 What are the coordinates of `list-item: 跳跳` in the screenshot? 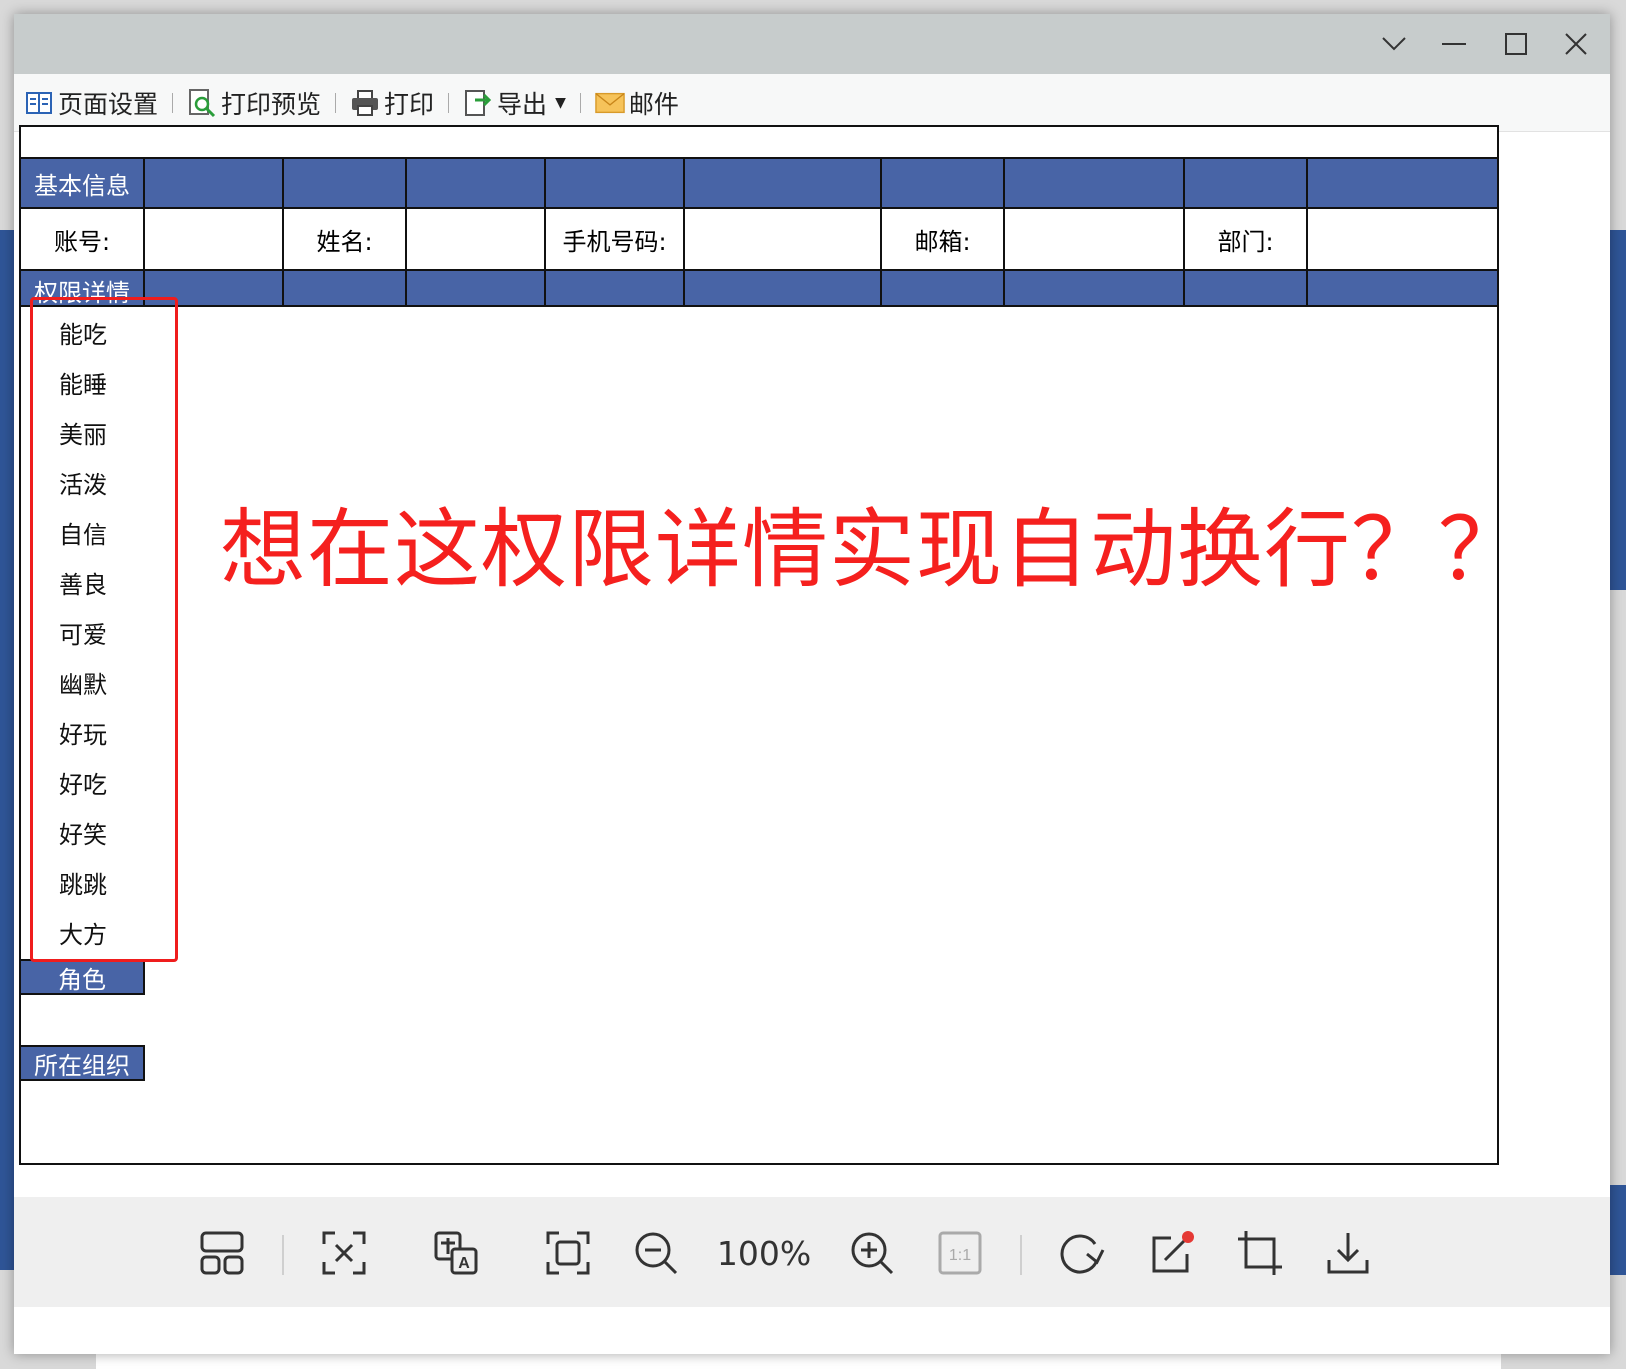 It's located at (83, 884).